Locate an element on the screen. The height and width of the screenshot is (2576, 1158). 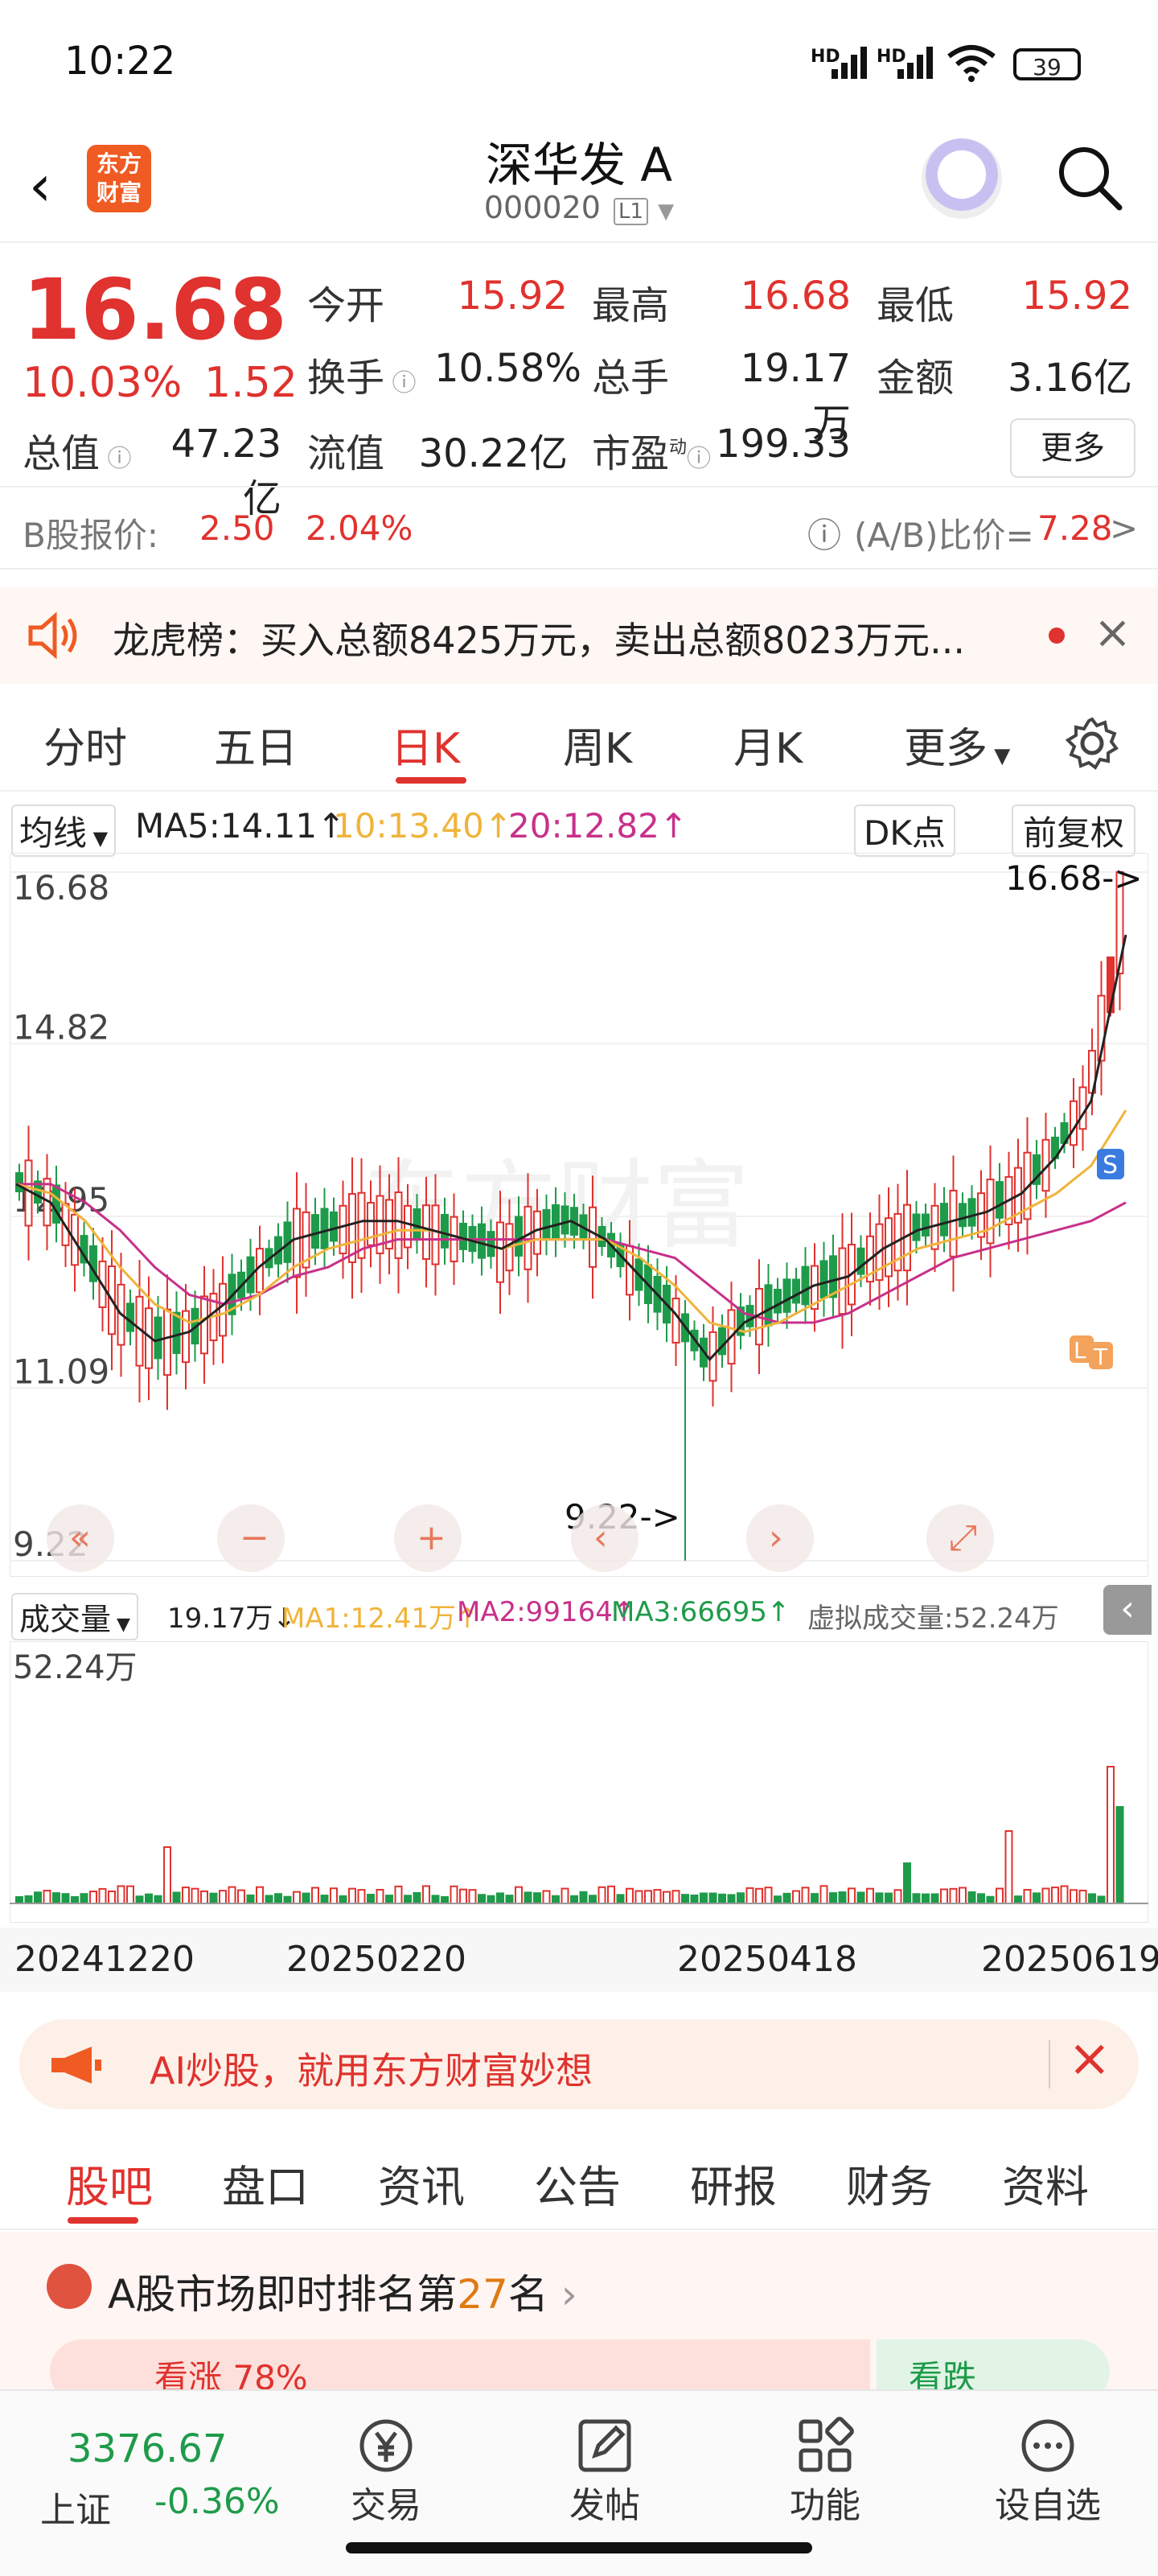
ai-promo-banner: AI炒股，就用东方财富妙想 × is located at coordinates (579, 2064).